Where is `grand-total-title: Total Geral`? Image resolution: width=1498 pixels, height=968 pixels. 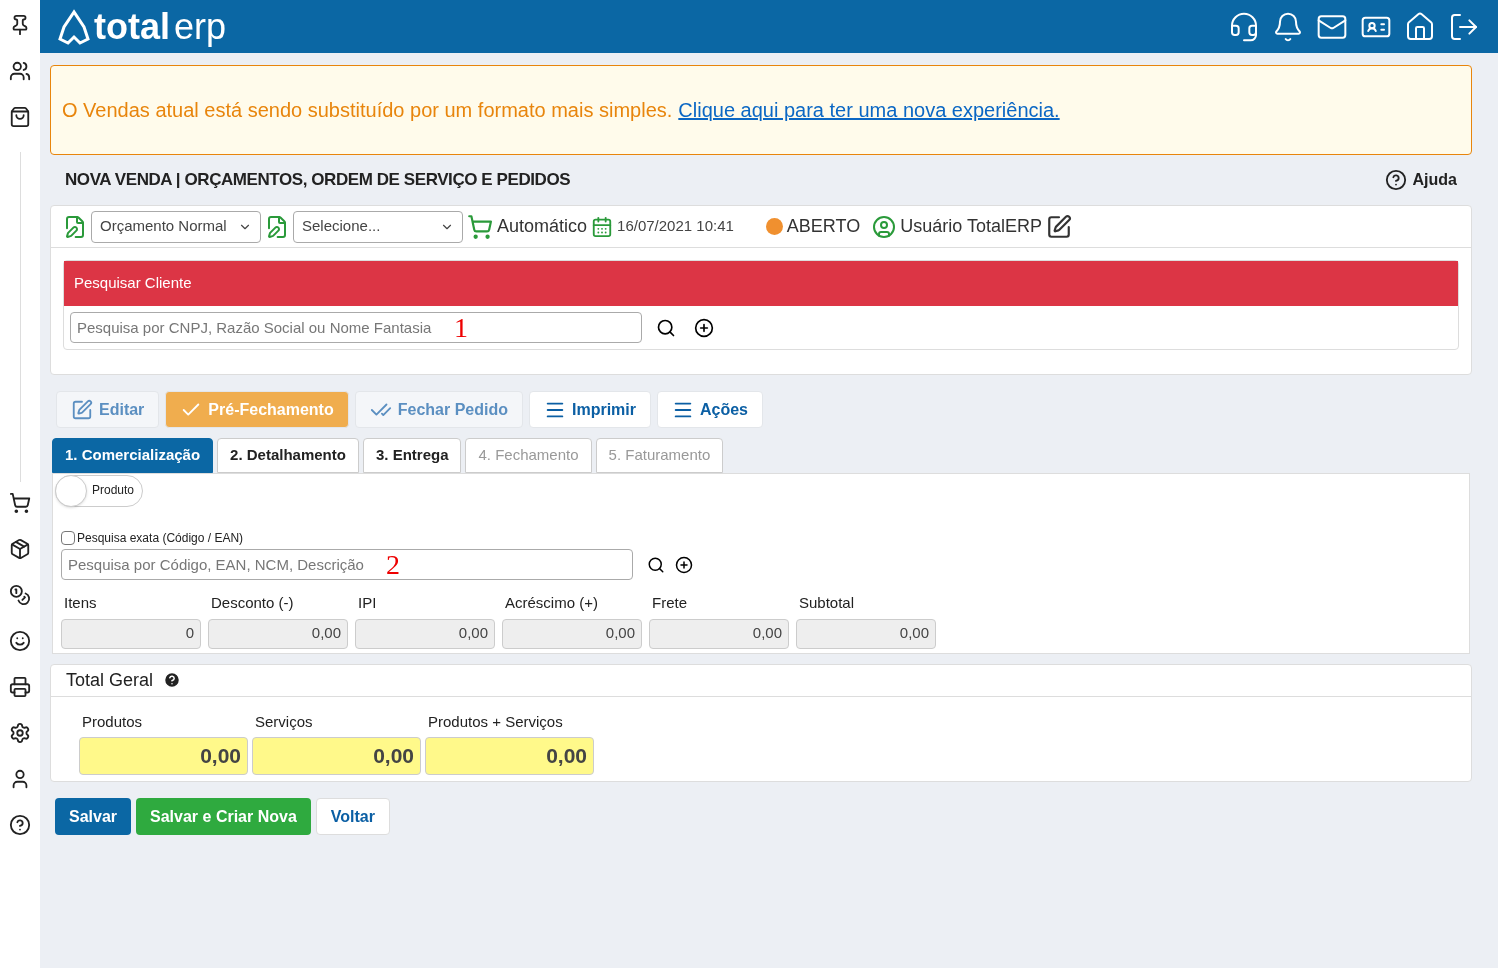 grand-total-title: Total Geral is located at coordinates (110, 680).